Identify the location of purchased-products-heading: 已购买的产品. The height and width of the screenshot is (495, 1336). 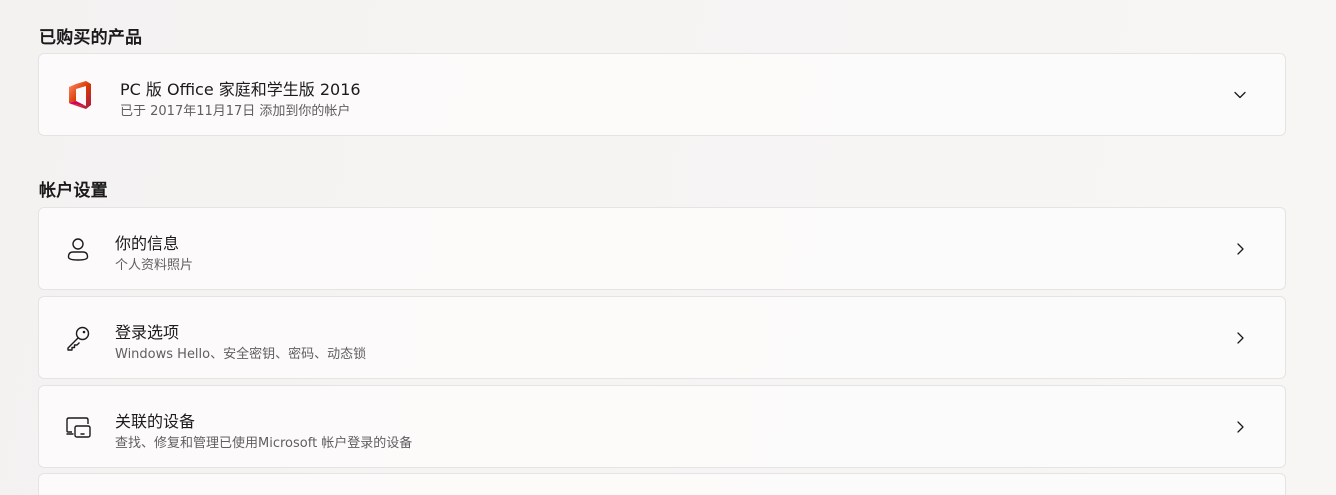
(91, 38).